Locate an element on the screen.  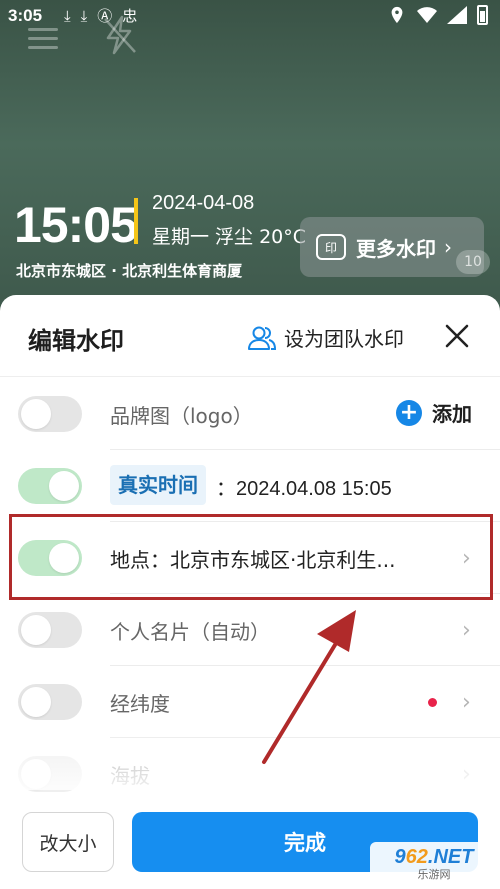
side-badge: 10 is located at coordinates (473, 262).